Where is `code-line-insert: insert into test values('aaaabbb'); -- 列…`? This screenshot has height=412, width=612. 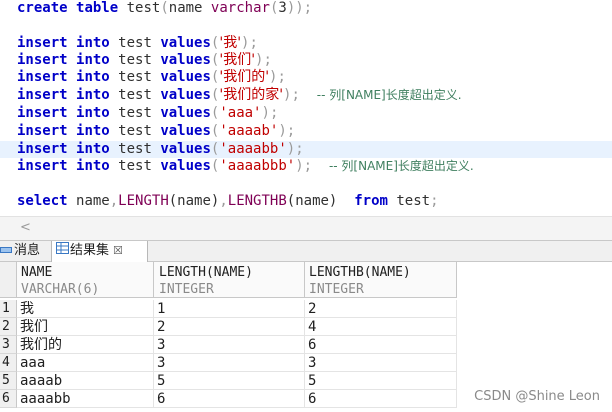 code-line-insert: insert into test values('aaaabbb'); -- 列… is located at coordinates (245, 166).